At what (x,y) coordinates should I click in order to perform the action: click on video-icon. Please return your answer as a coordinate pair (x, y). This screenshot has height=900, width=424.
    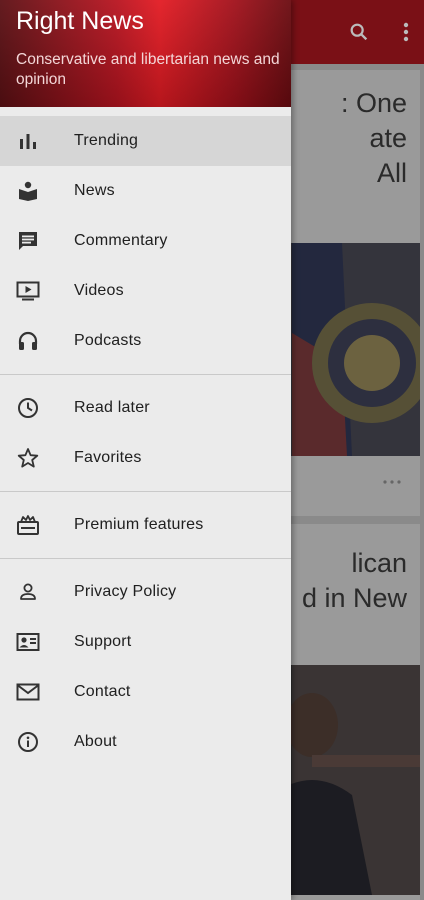
    Looking at the image, I should click on (28, 291).